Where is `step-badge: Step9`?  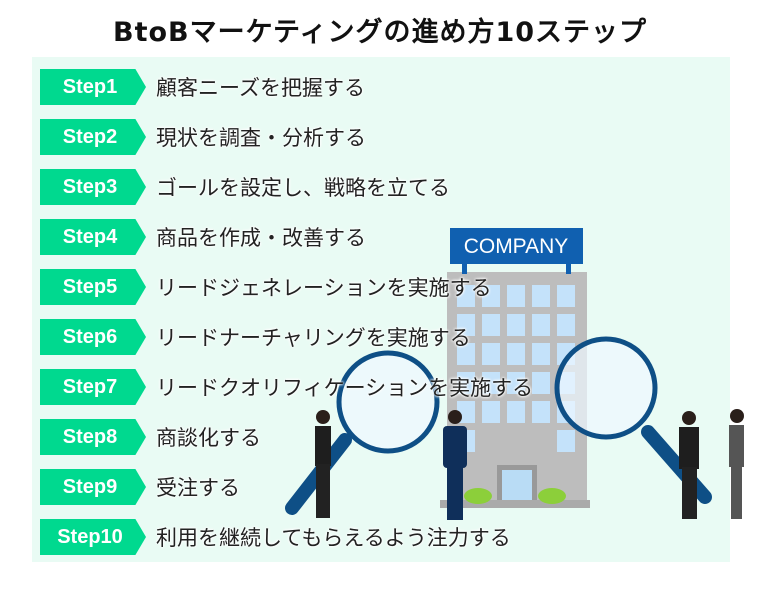 step-badge: Step9 is located at coordinates (93, 487).